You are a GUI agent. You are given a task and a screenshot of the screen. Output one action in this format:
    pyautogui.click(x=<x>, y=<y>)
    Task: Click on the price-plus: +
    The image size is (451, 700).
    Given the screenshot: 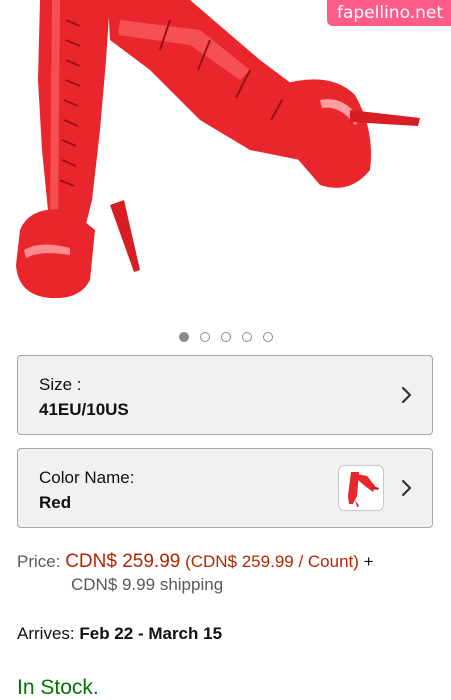 What is the action you would take?
    pyautogui.click(x=368, y=561)
    